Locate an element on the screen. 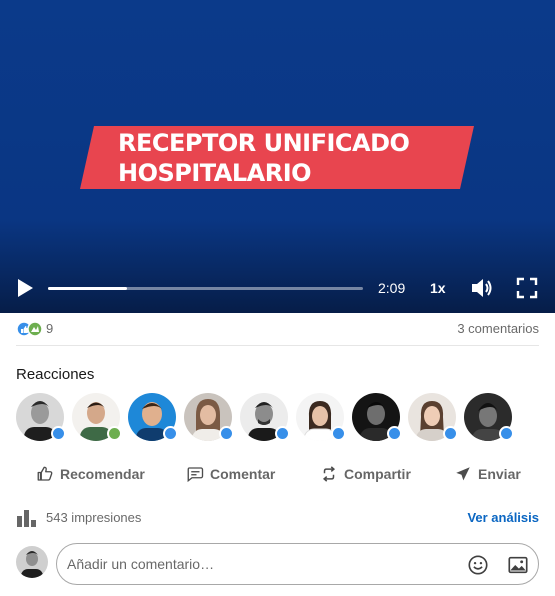 This screenshot has width=555, height=596. progress-fill is located at coordinates (87, 288).